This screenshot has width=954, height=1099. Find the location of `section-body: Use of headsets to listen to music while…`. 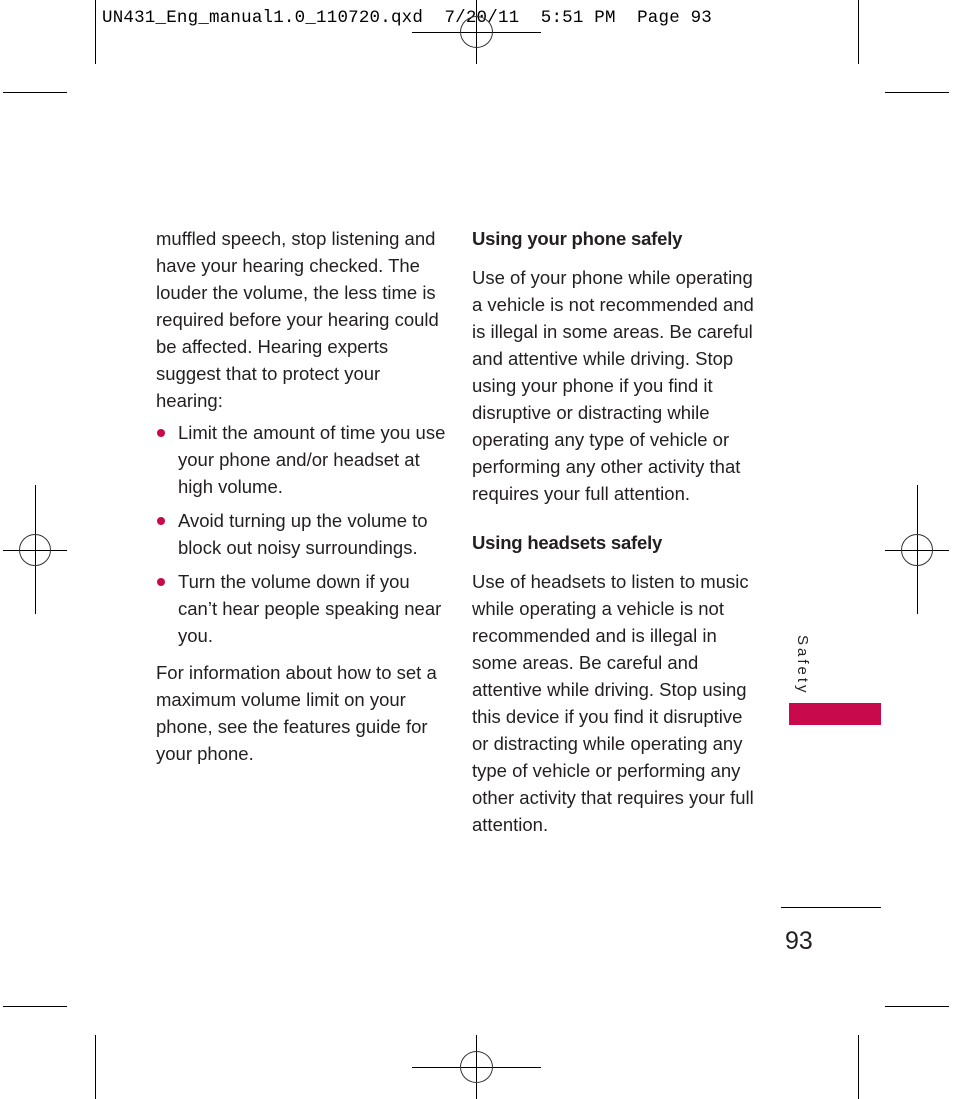

section-body: Use of headsets to listen to music while… is located at coordinates (613, 703).